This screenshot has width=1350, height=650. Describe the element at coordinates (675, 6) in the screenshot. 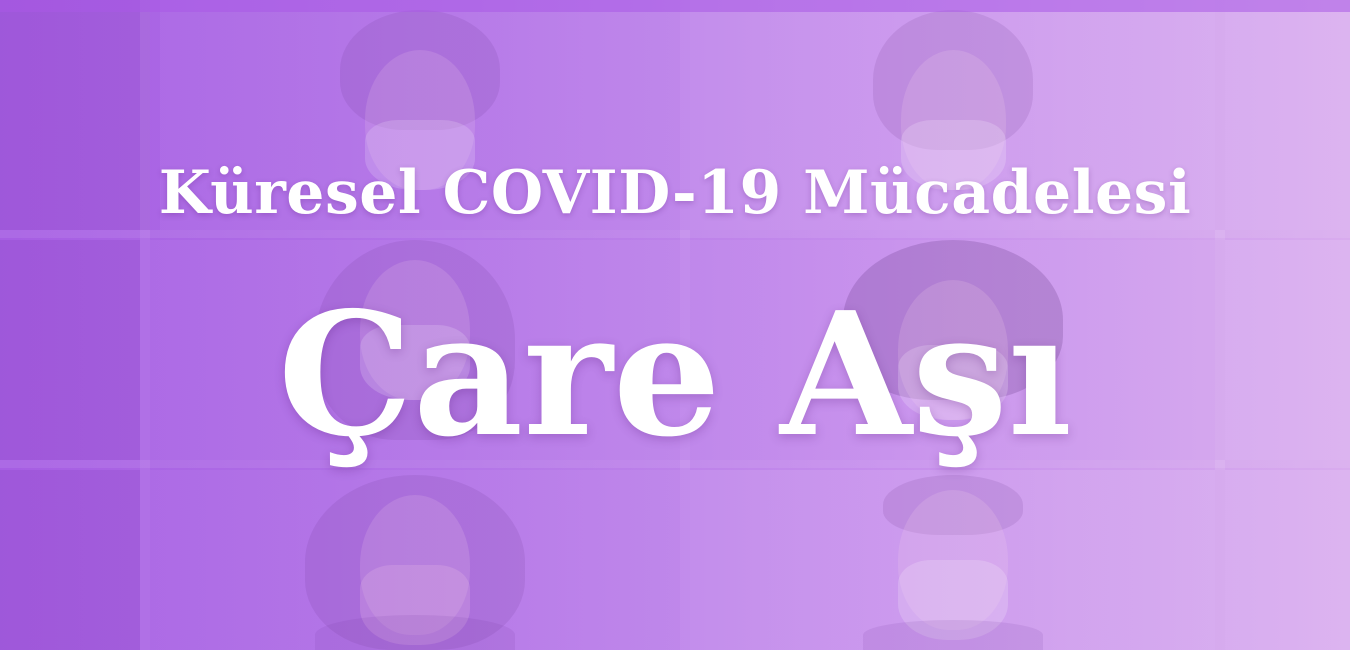

I see `top-strip` at that location.